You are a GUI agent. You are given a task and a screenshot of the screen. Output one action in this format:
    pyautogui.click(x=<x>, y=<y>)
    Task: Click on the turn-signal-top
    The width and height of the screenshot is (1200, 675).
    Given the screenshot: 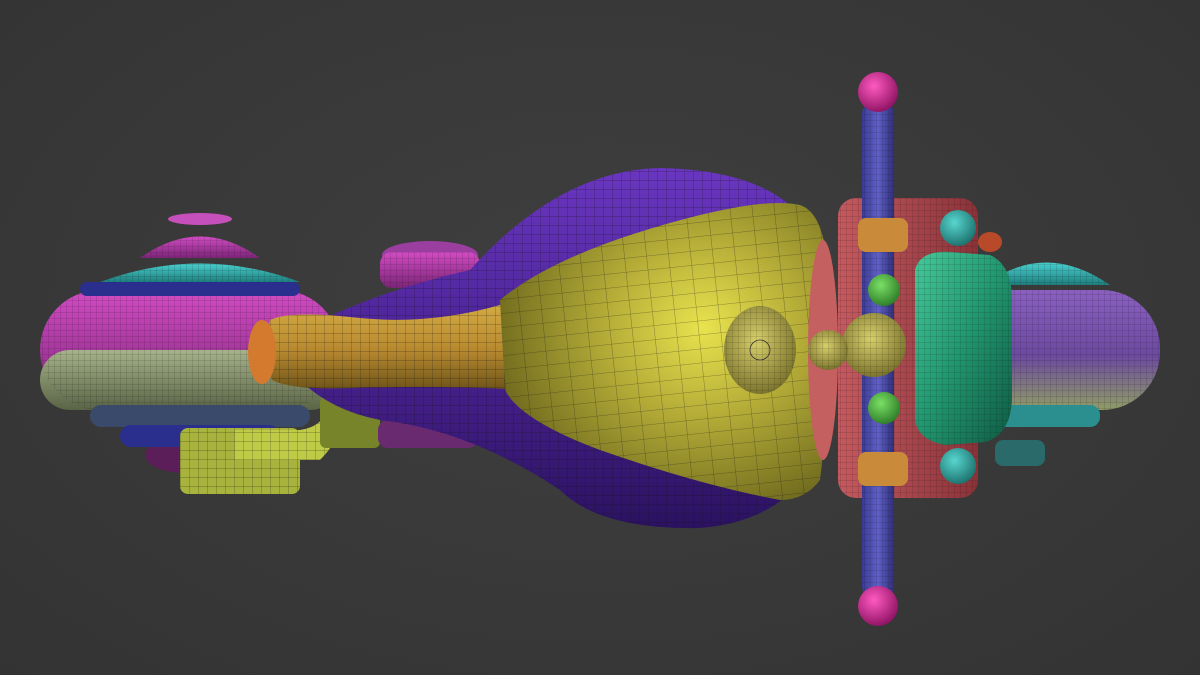 What is the action you would take?
    pyautogui.click(x=958, y=228)
    